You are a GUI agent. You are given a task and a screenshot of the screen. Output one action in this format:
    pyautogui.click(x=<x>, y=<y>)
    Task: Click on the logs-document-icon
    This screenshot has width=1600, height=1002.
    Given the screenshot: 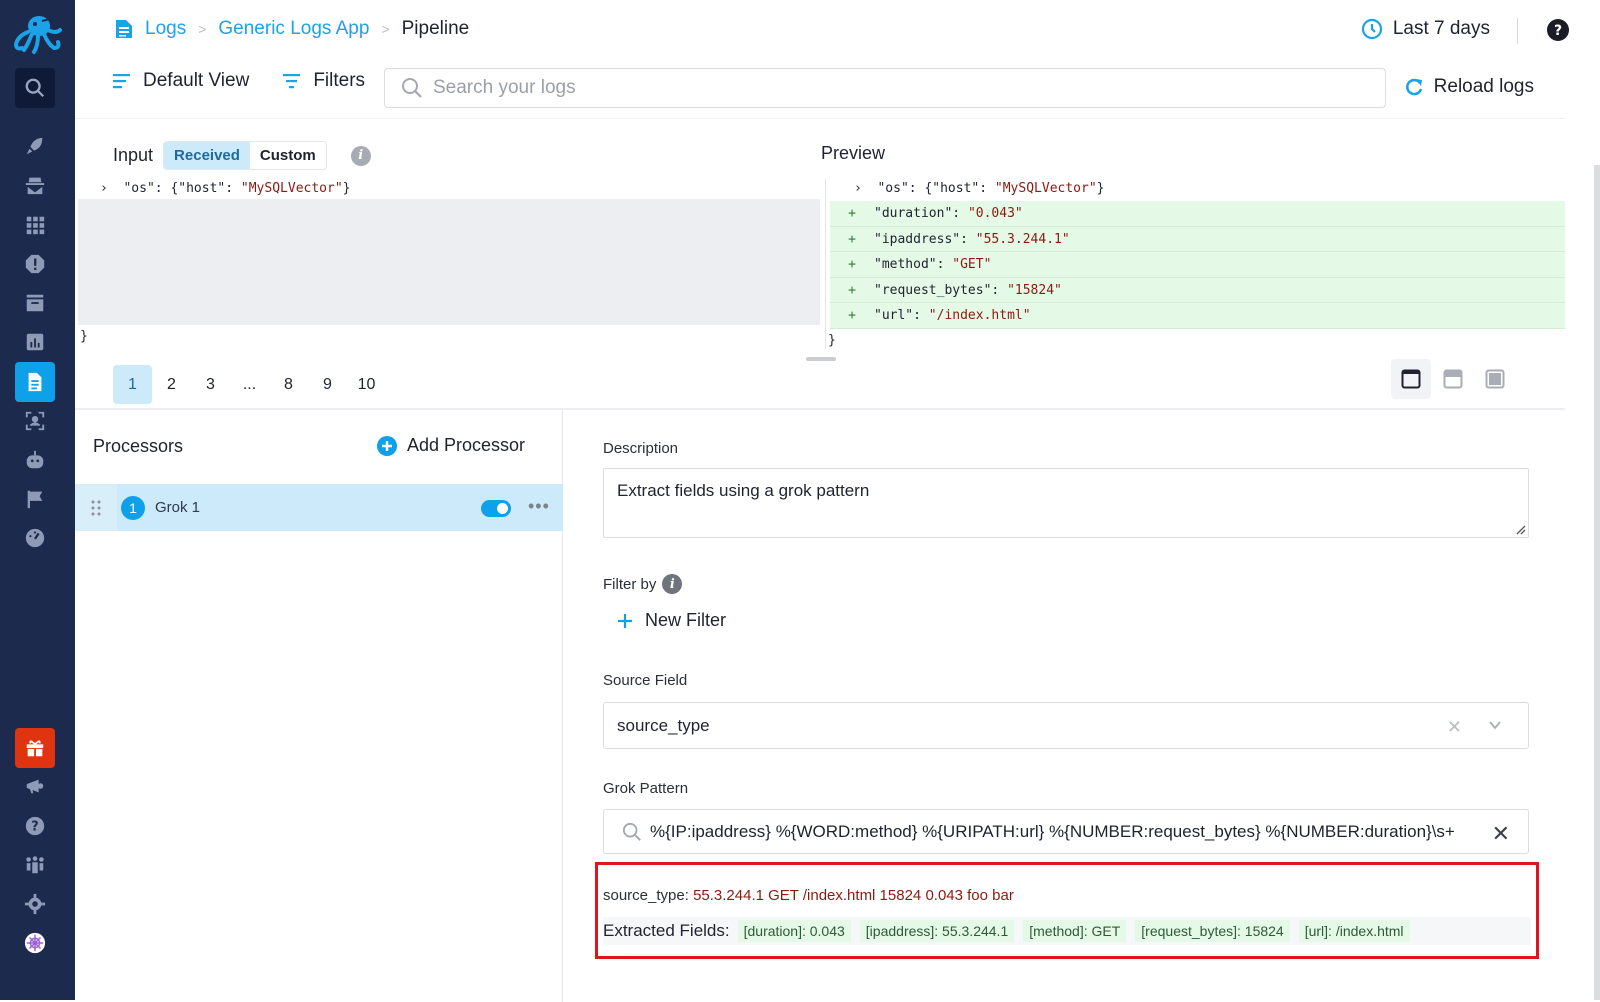 What is the action you would take?
    pyautogui.click(x=124, y=29)
    